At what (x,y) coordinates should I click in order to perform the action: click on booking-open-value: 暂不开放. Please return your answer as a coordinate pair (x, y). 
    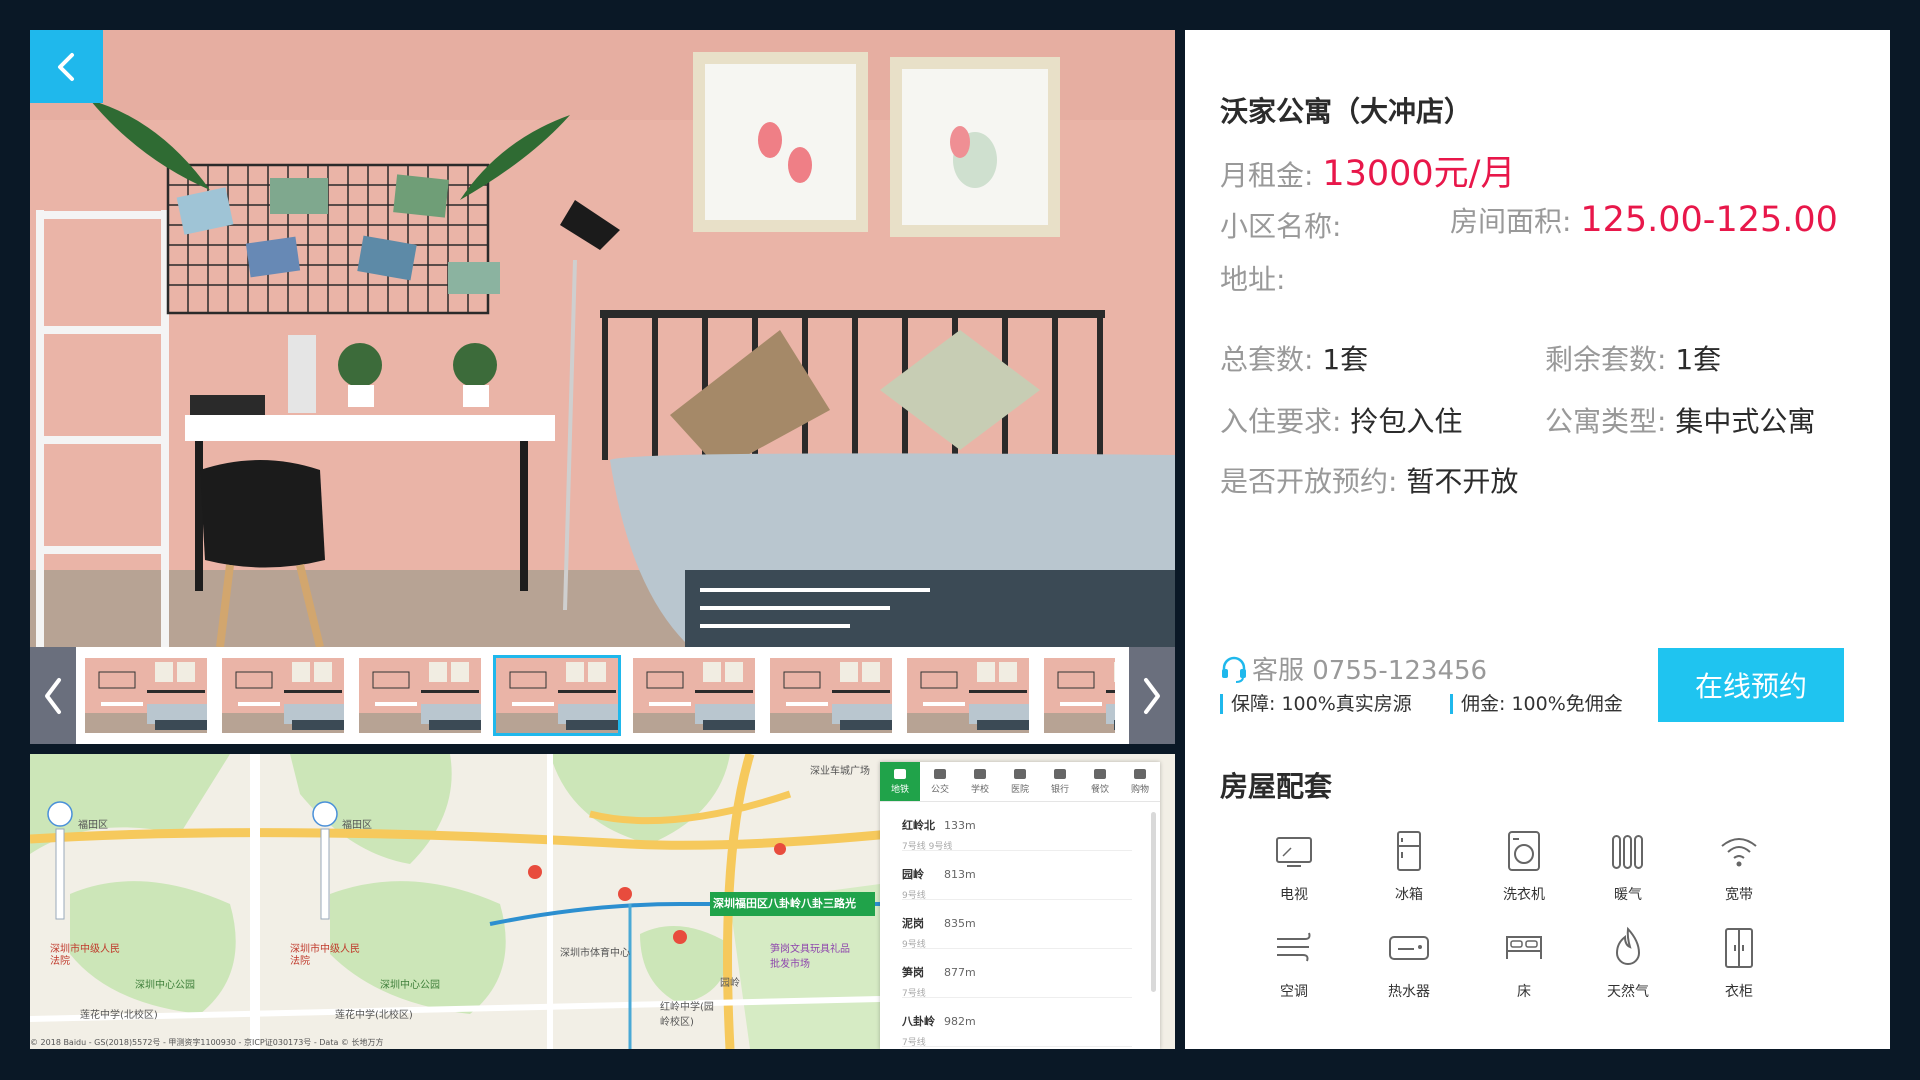
    Looking at the image, I should click on (1462, 481).